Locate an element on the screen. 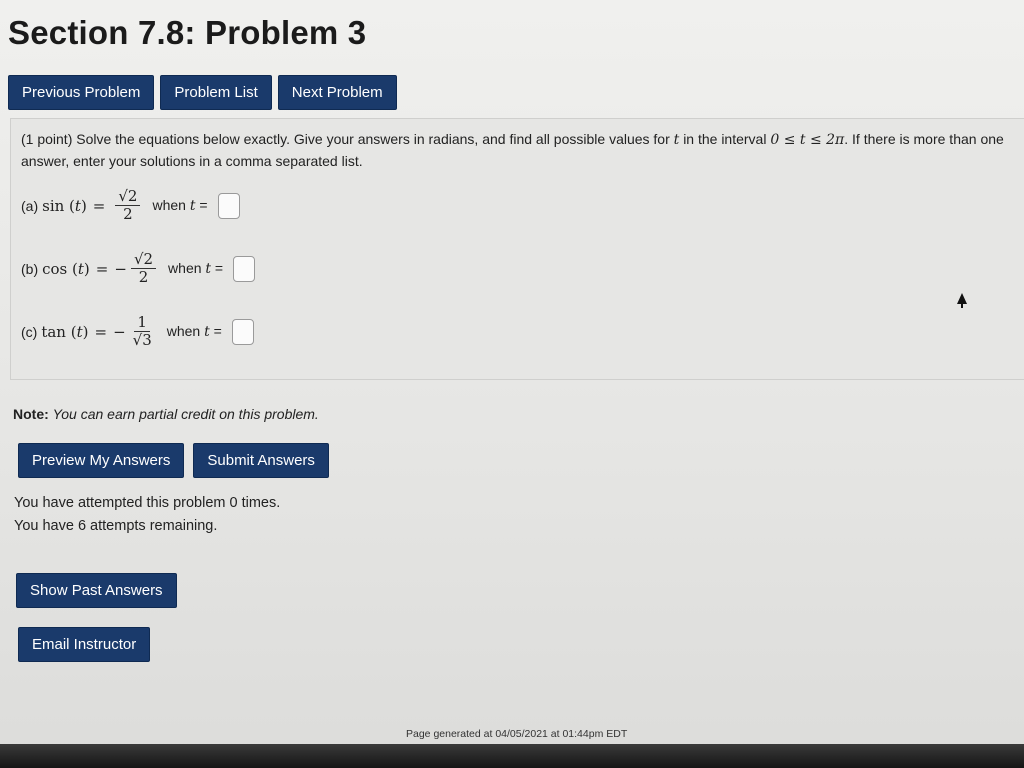 This screenshot has height=768, width=1024. numerator: 1 is located at coordinates (142, 323).